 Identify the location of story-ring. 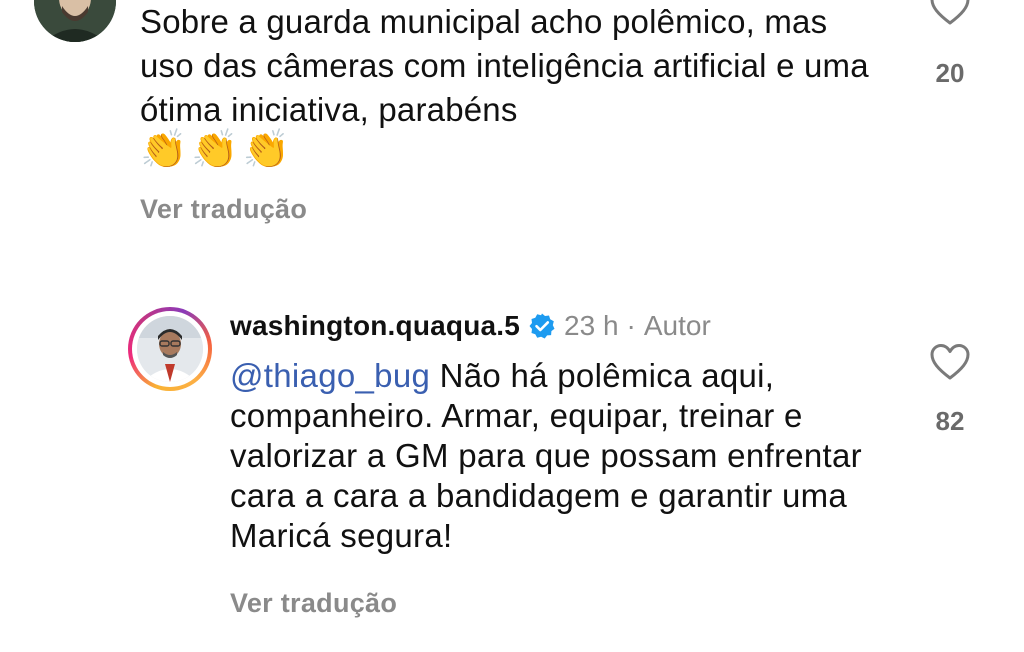
(170, 349).